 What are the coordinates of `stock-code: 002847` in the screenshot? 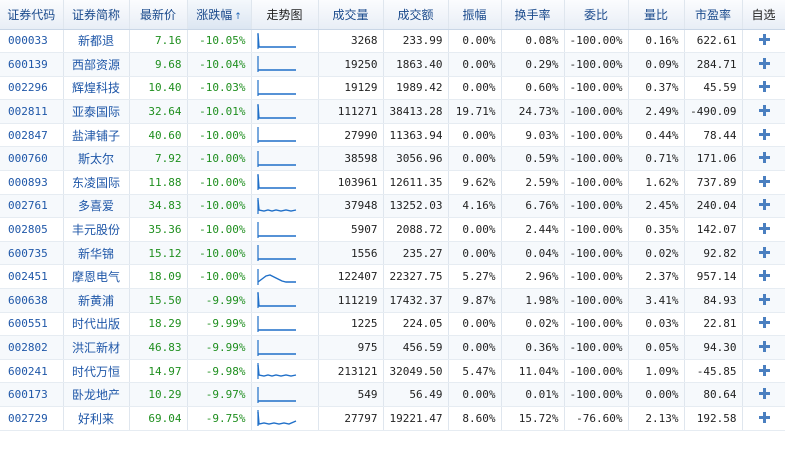 It's located at (32, 135).